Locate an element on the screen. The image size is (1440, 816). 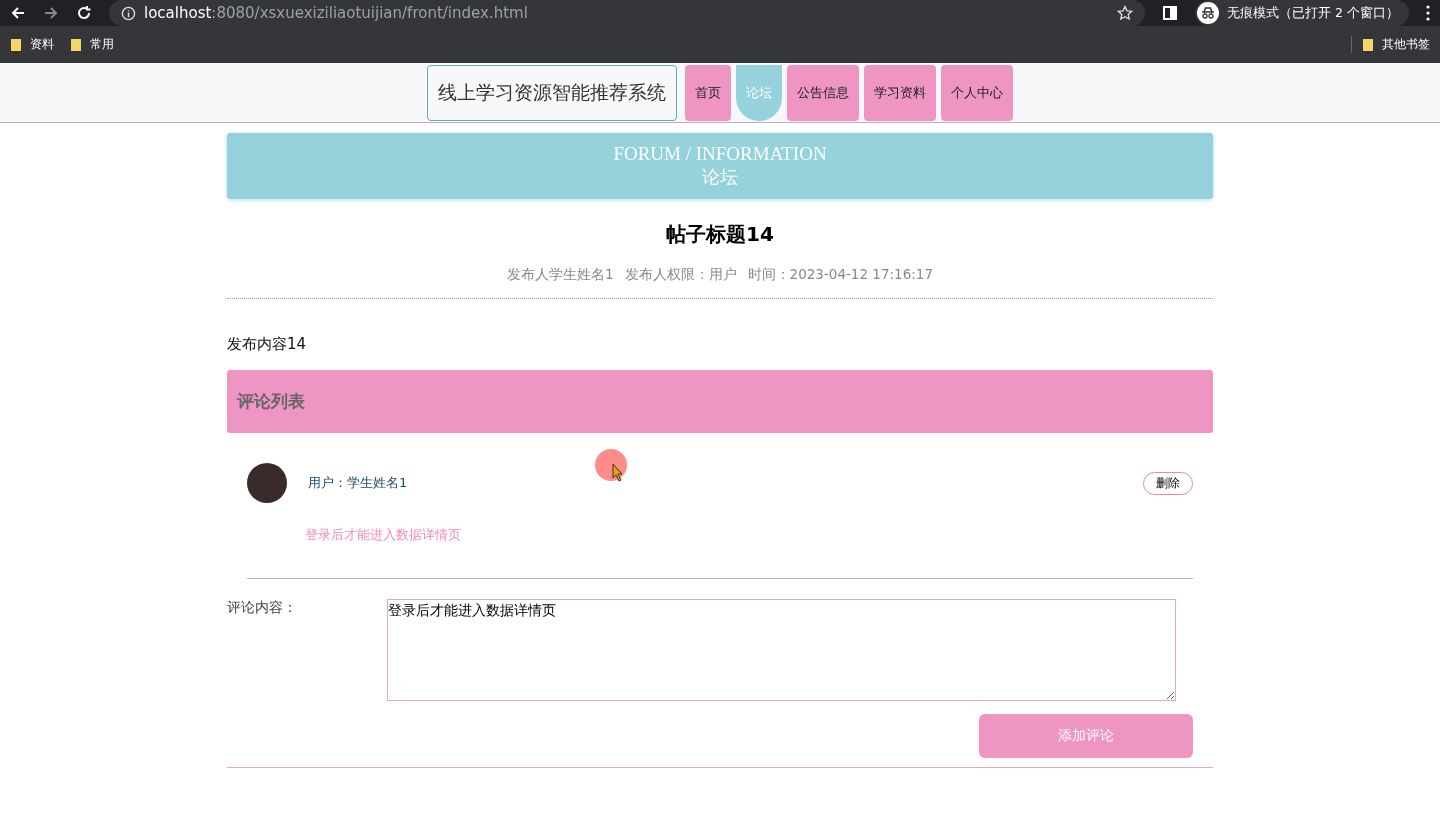
post-author-role: 发布人权限：用户 is located at coordinates (680, 275).